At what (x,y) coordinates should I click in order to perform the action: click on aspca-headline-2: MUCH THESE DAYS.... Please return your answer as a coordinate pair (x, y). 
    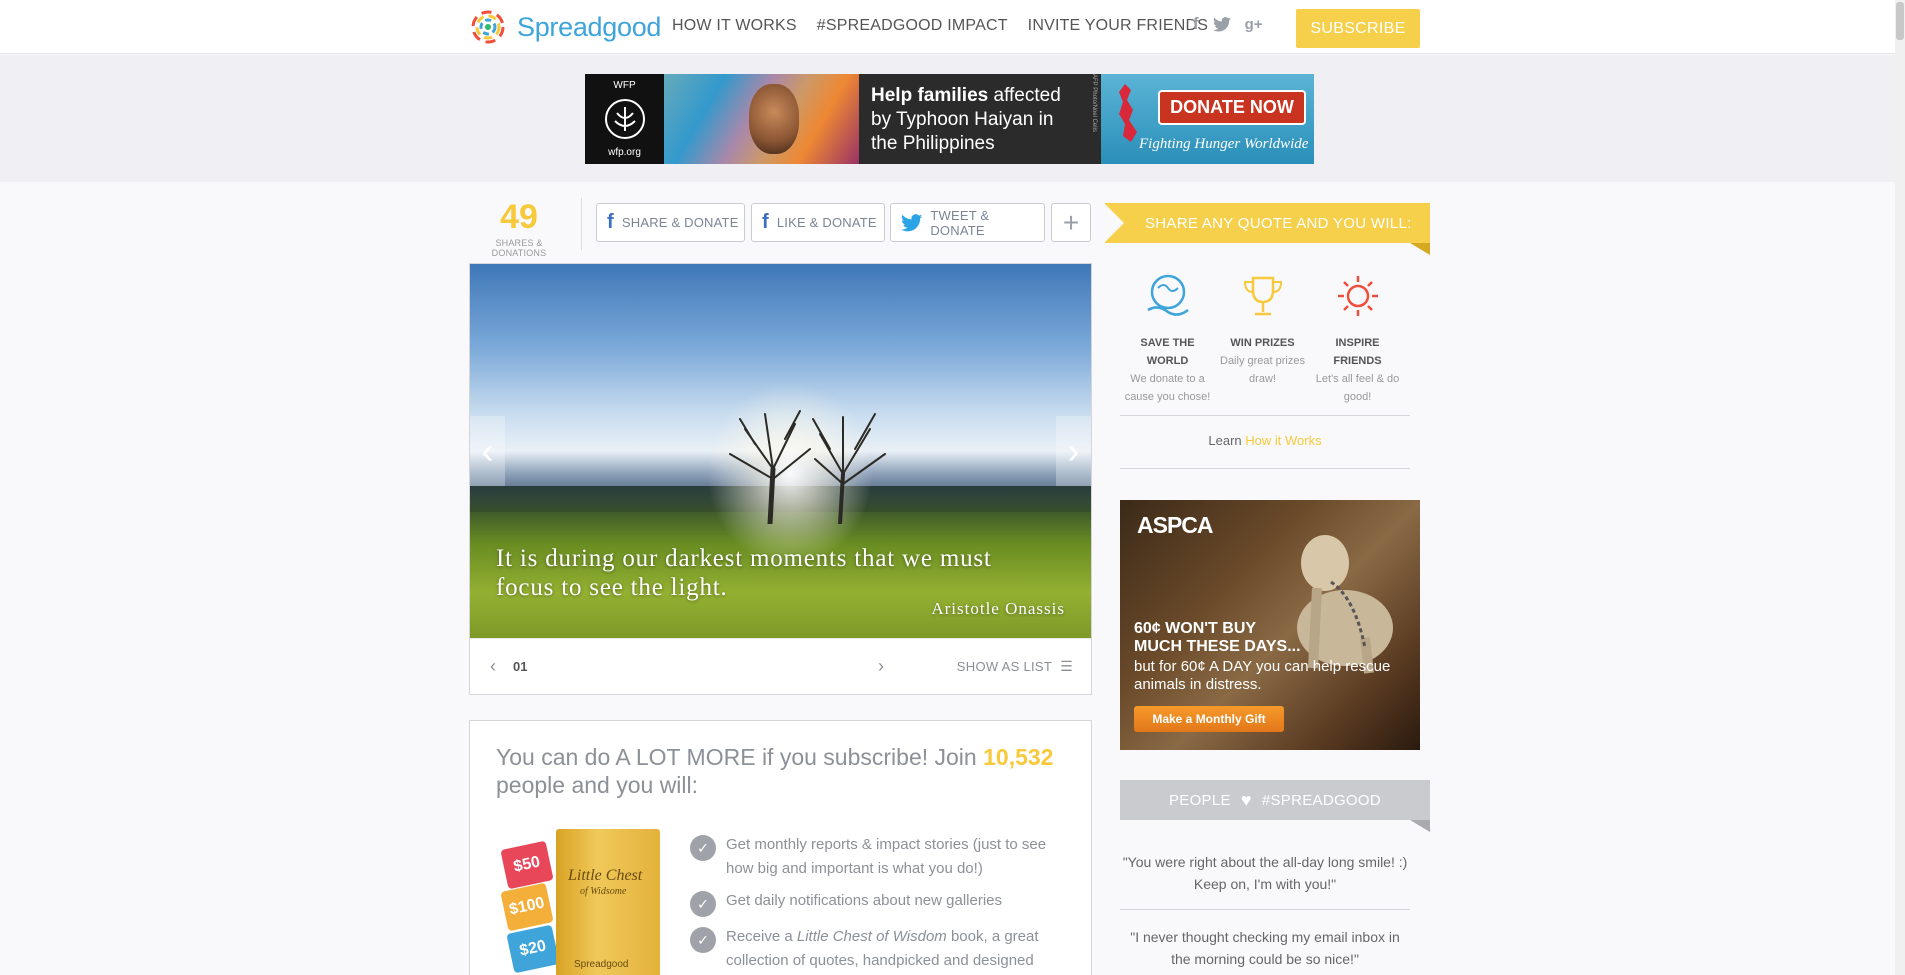
    Looking at the image, I should click on (1217, 646).